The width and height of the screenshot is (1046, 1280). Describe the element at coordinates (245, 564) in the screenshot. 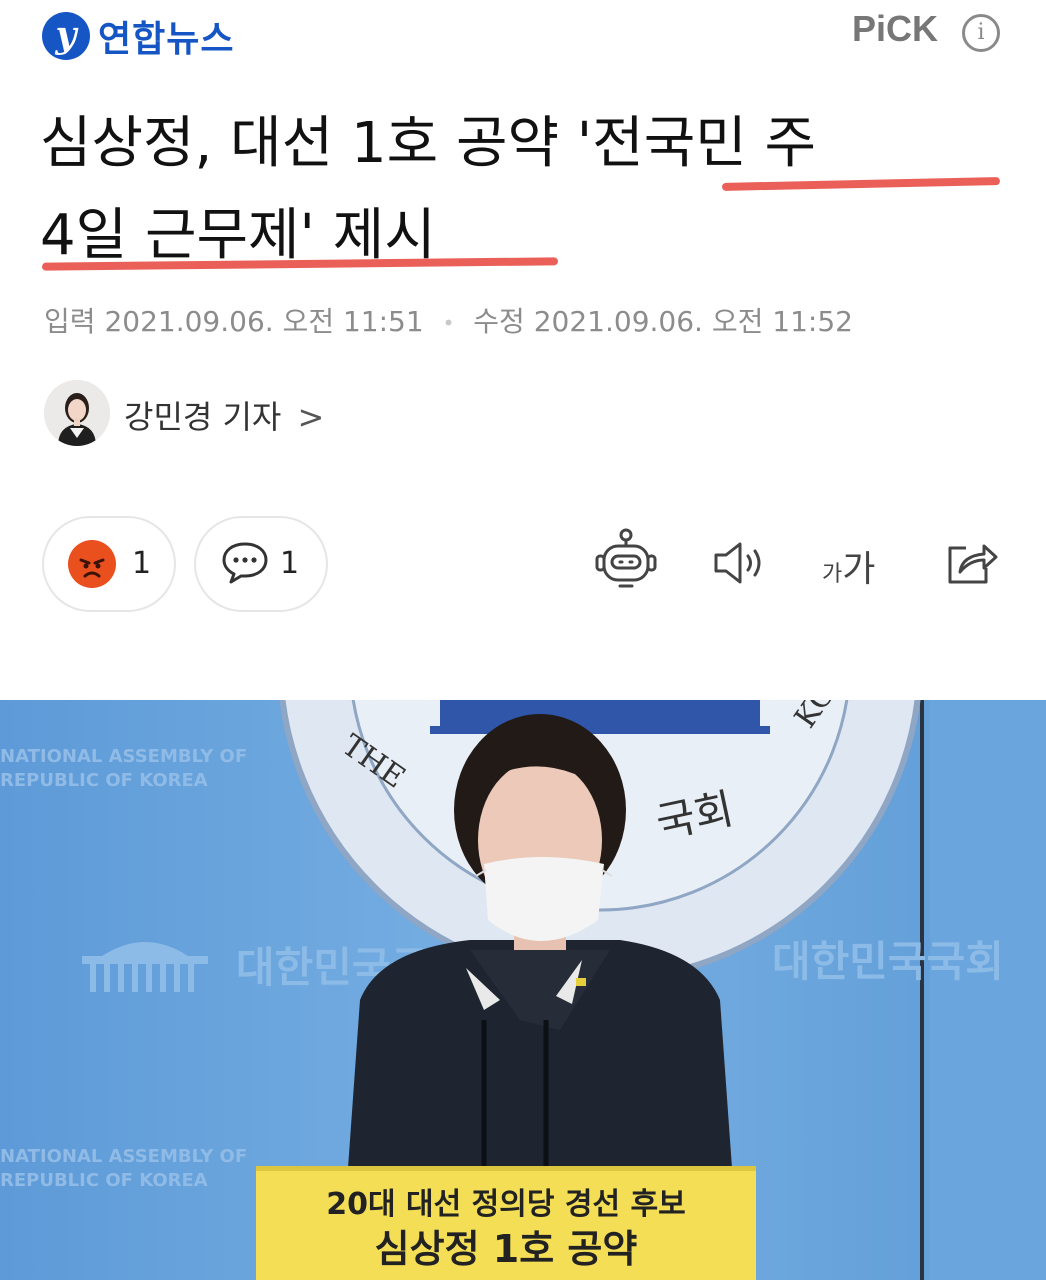

I see `comment-icon` at that location.